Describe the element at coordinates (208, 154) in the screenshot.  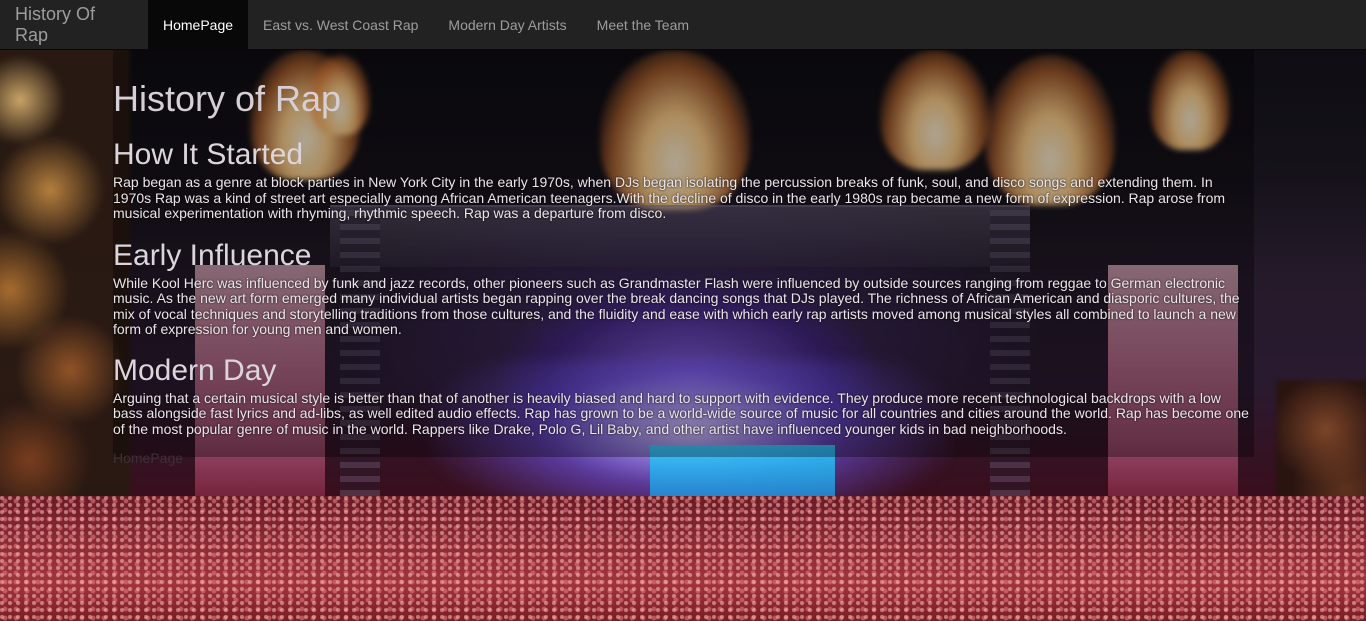
I see `section-heading: How It Started` at that location.